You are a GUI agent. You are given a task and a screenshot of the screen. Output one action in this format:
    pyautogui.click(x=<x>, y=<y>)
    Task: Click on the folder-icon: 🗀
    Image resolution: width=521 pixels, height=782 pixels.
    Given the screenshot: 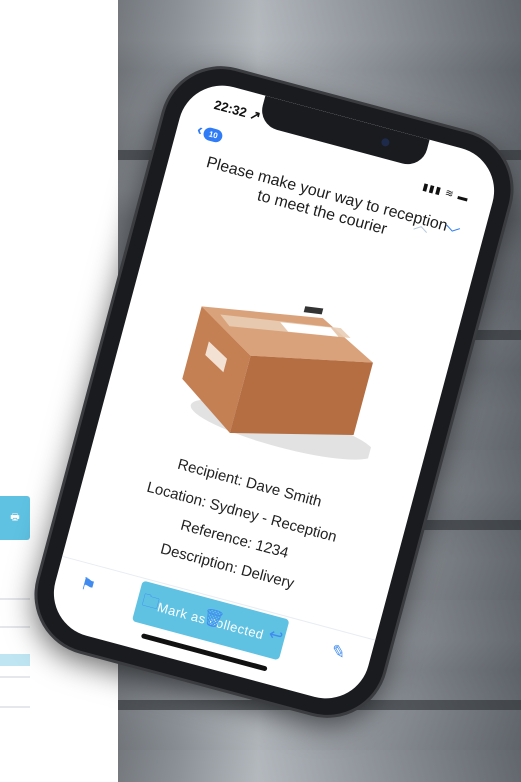 What is the action you would take?
    pyautogui.click(x=150, y=602)
    